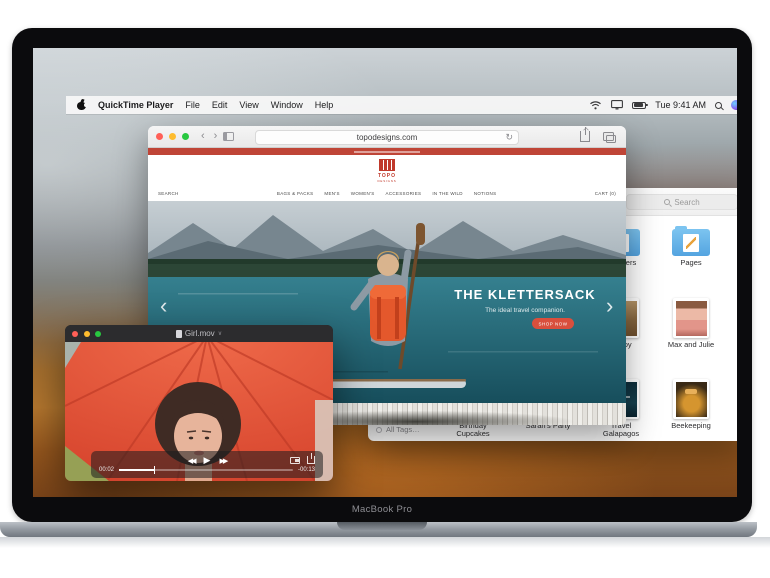  I want to click on zoom-button, so click(185, 136).